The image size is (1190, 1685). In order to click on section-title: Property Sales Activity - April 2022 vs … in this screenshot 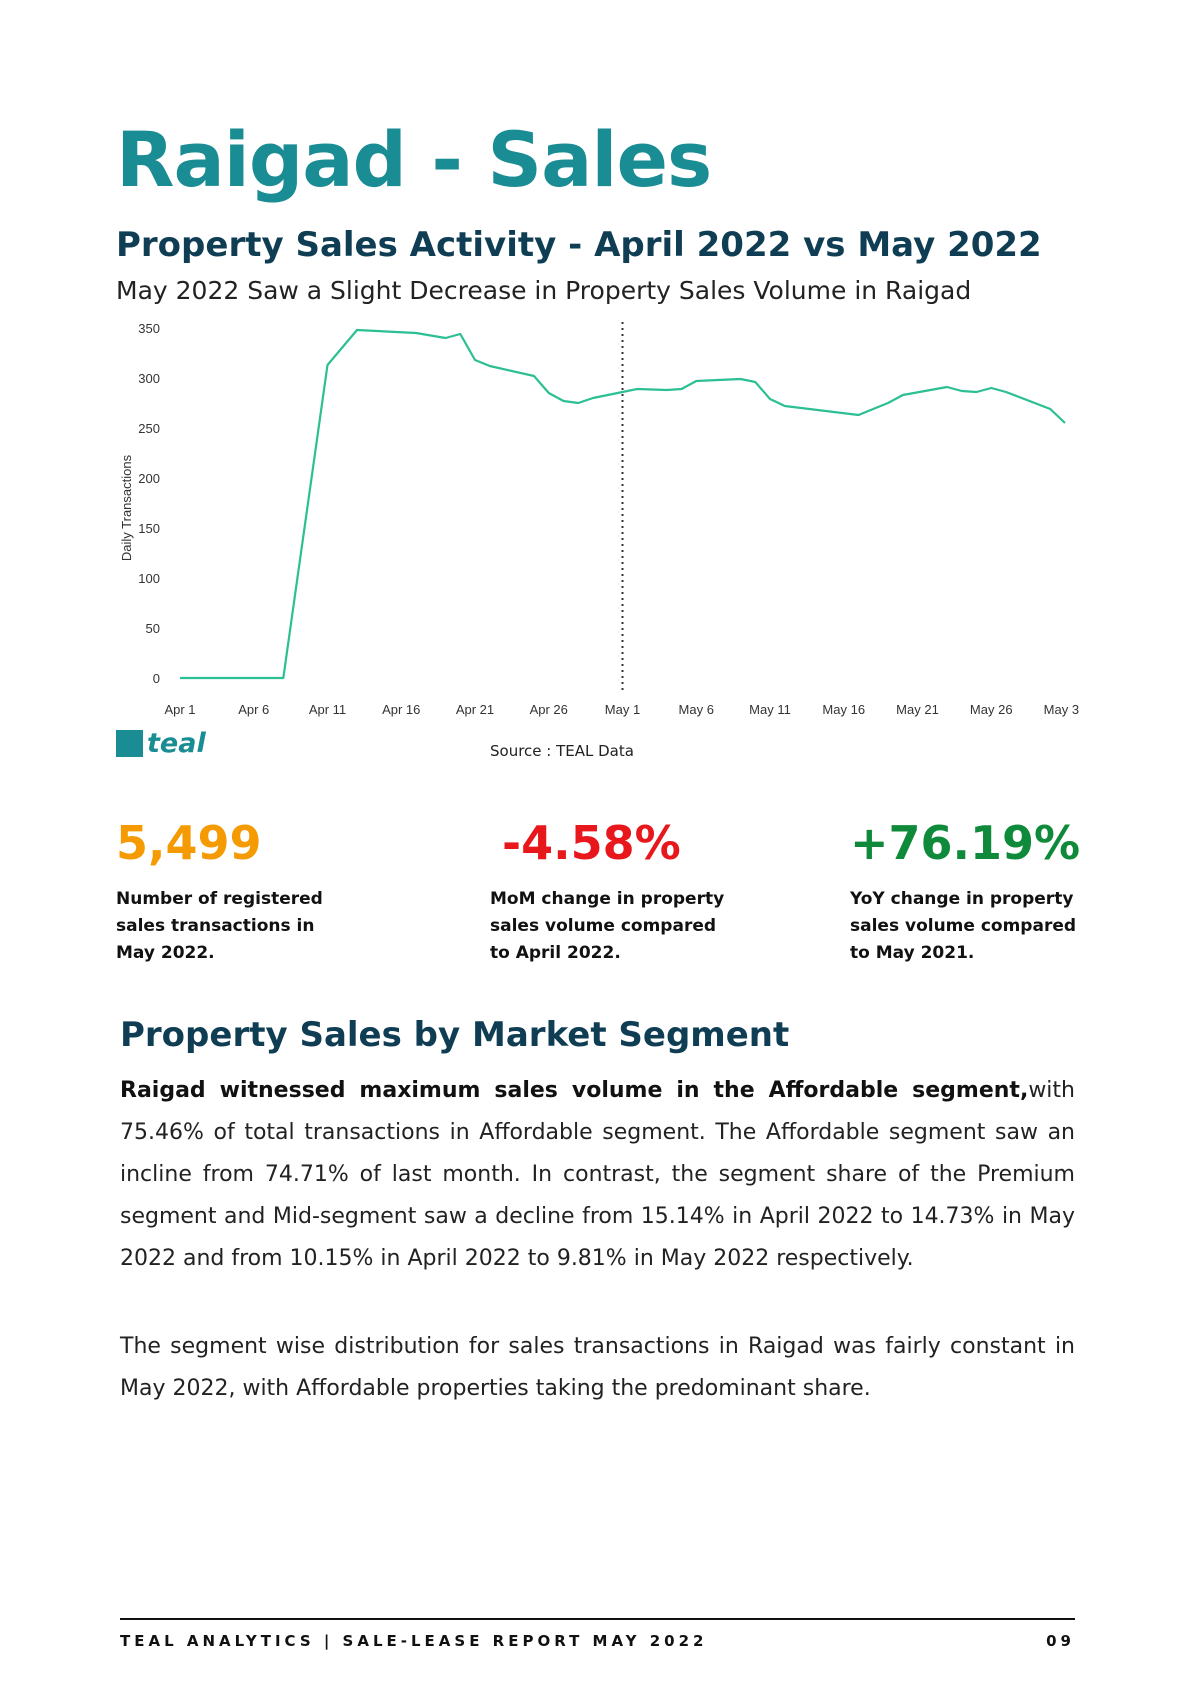, I will do `click(579, 245)`.